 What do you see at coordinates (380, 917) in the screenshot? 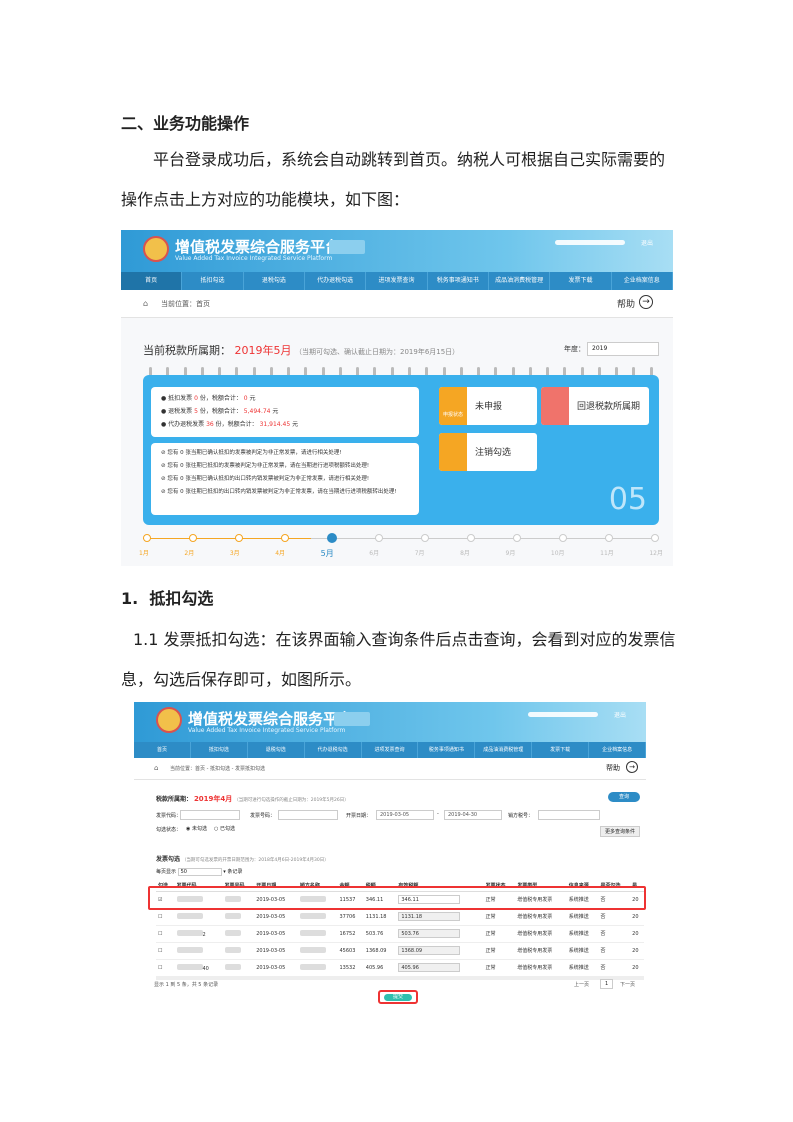
I see `cell-tax: 1131.18` at bounding box center [380, 917].